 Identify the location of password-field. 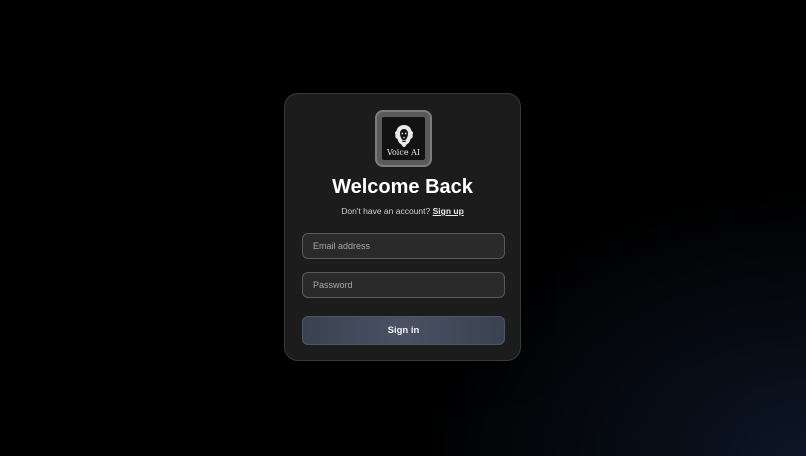
(403, 285).